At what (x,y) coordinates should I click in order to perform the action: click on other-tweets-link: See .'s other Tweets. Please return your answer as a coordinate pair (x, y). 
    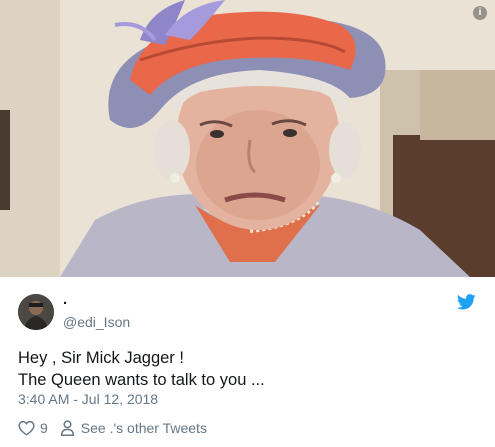
    Looking at the image, I should click on (133, 428).